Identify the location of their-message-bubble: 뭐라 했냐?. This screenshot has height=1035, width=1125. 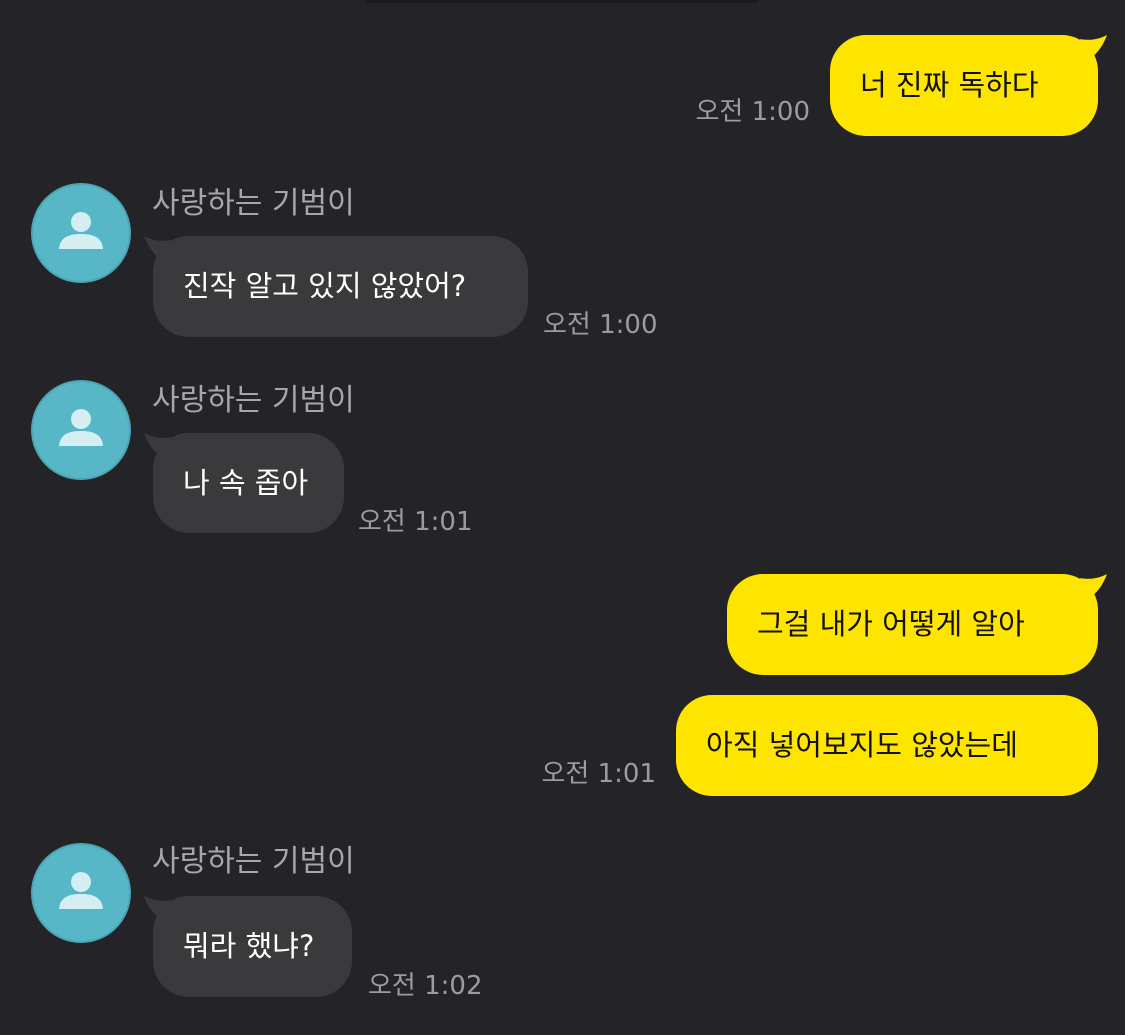
(252, 946).